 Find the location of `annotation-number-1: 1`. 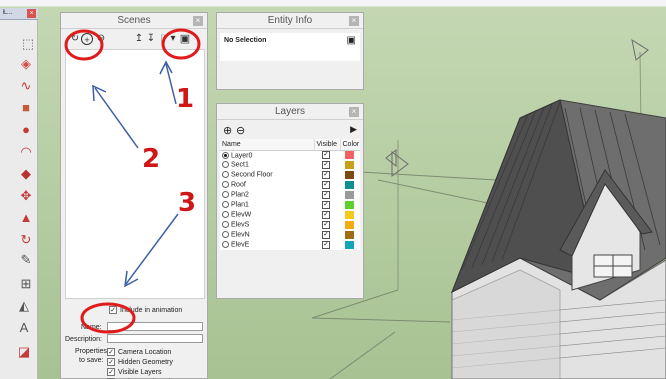

annotation-number-1: 1 is located at coordinates (185, 99).